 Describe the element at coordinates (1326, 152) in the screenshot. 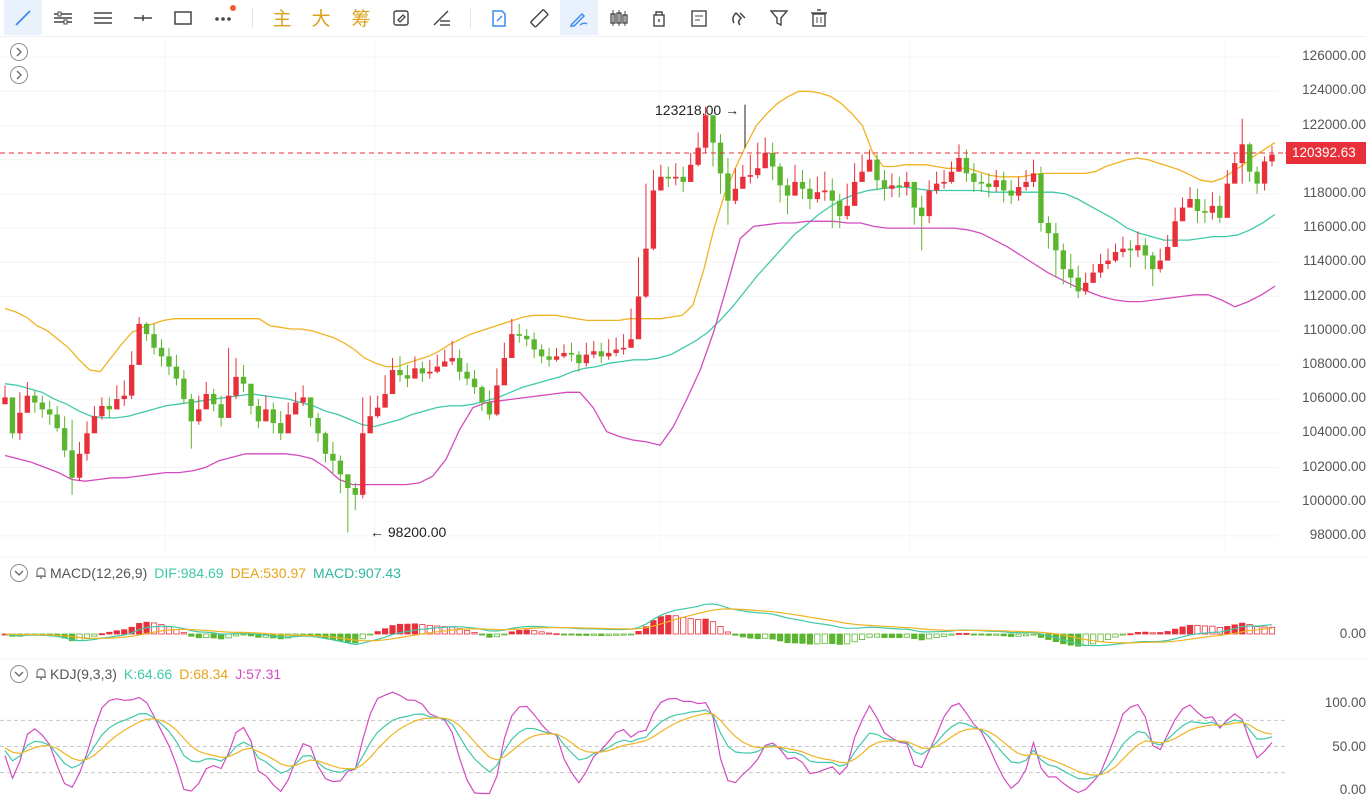

I see `current-price-tag: 120392.63` at that location.